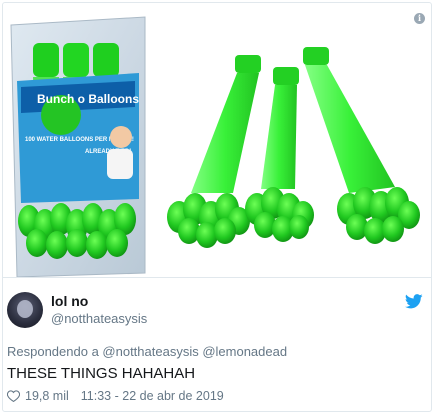  Describe the element at coordinates (99, 318) in the screenshot. I see `user-handle: @notthateasysis` at that location.